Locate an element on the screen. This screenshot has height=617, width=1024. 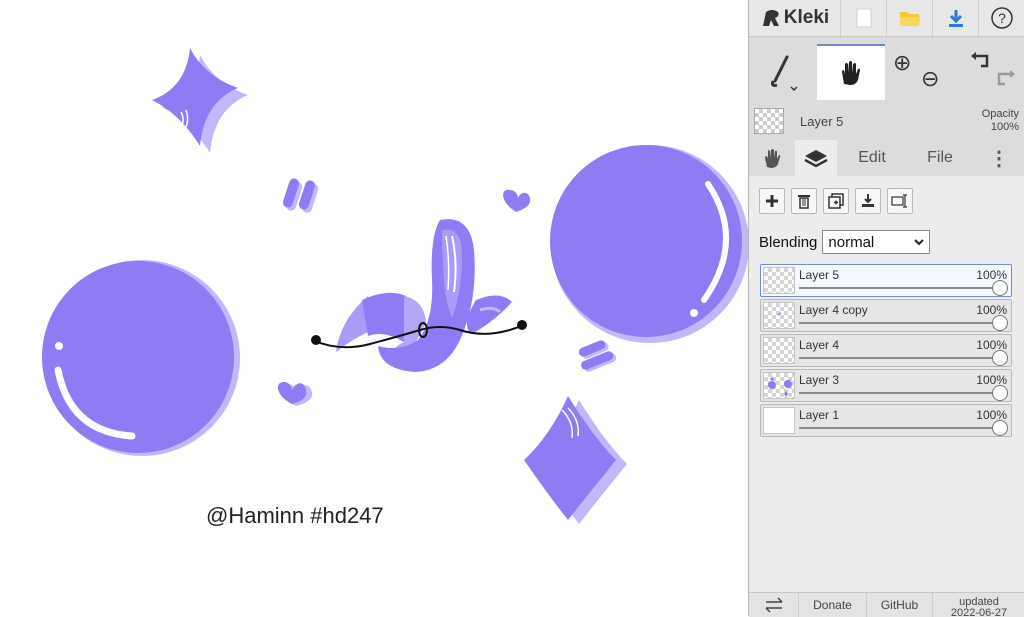
help-icon: ? is located at coordinates (1002, 18).